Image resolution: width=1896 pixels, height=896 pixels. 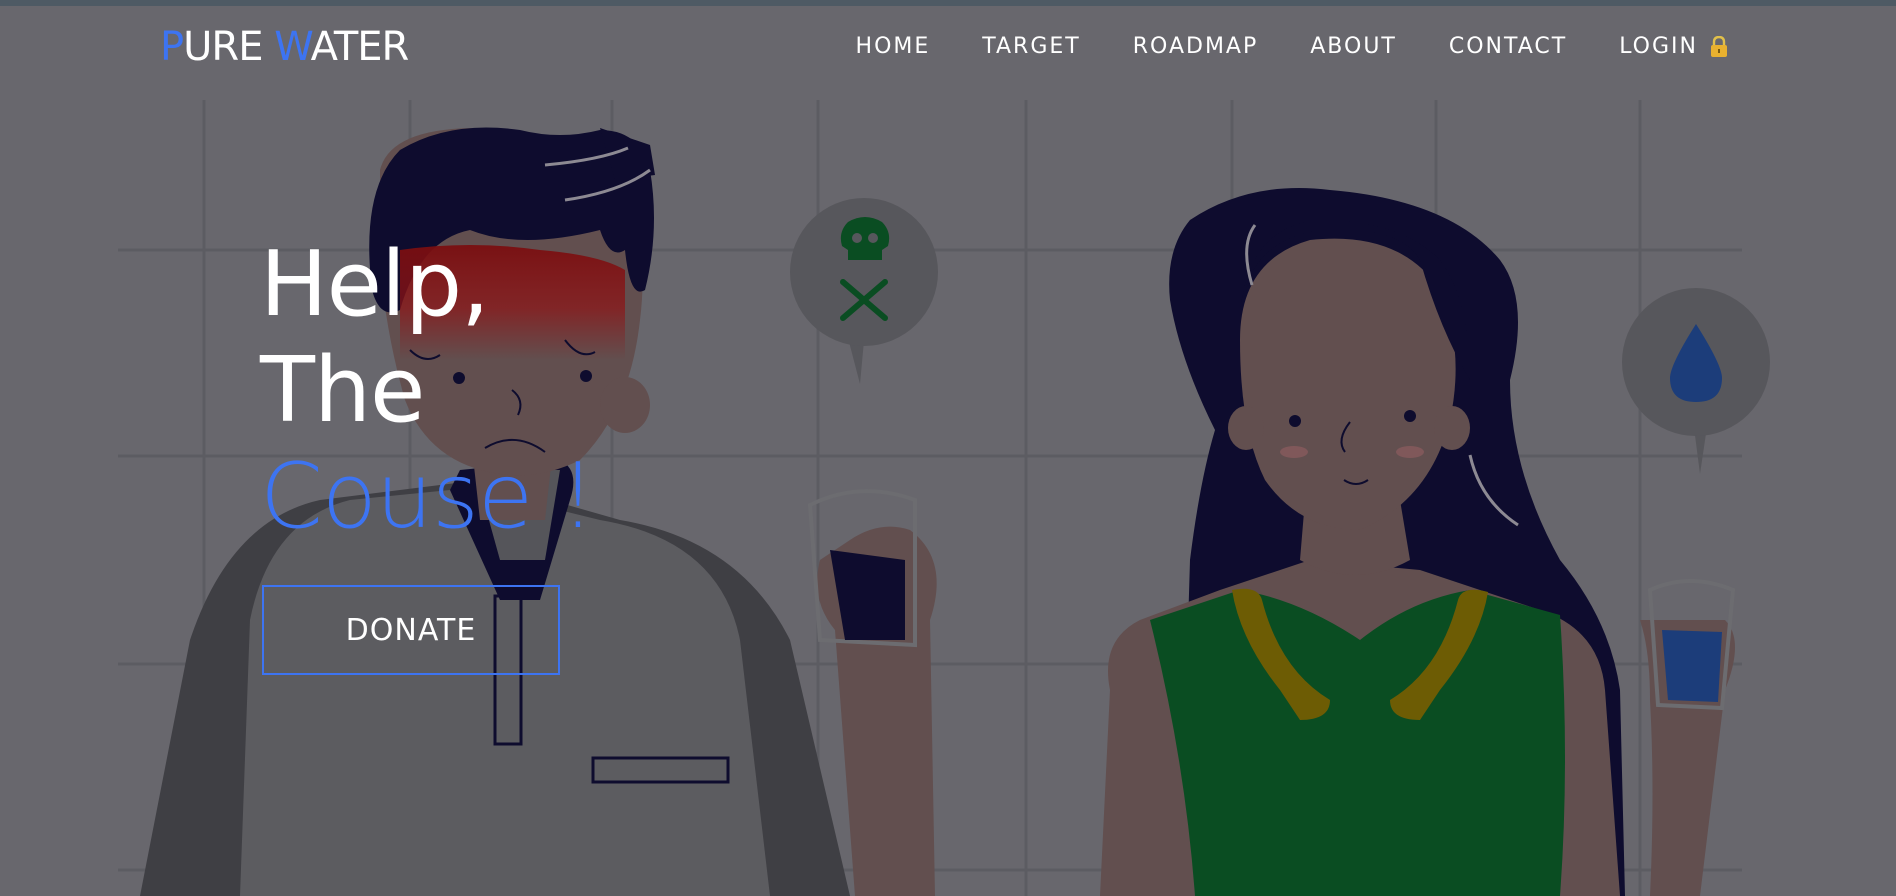 I want to click on brand-logo: PURE WATER, so click(x=285, y=47).